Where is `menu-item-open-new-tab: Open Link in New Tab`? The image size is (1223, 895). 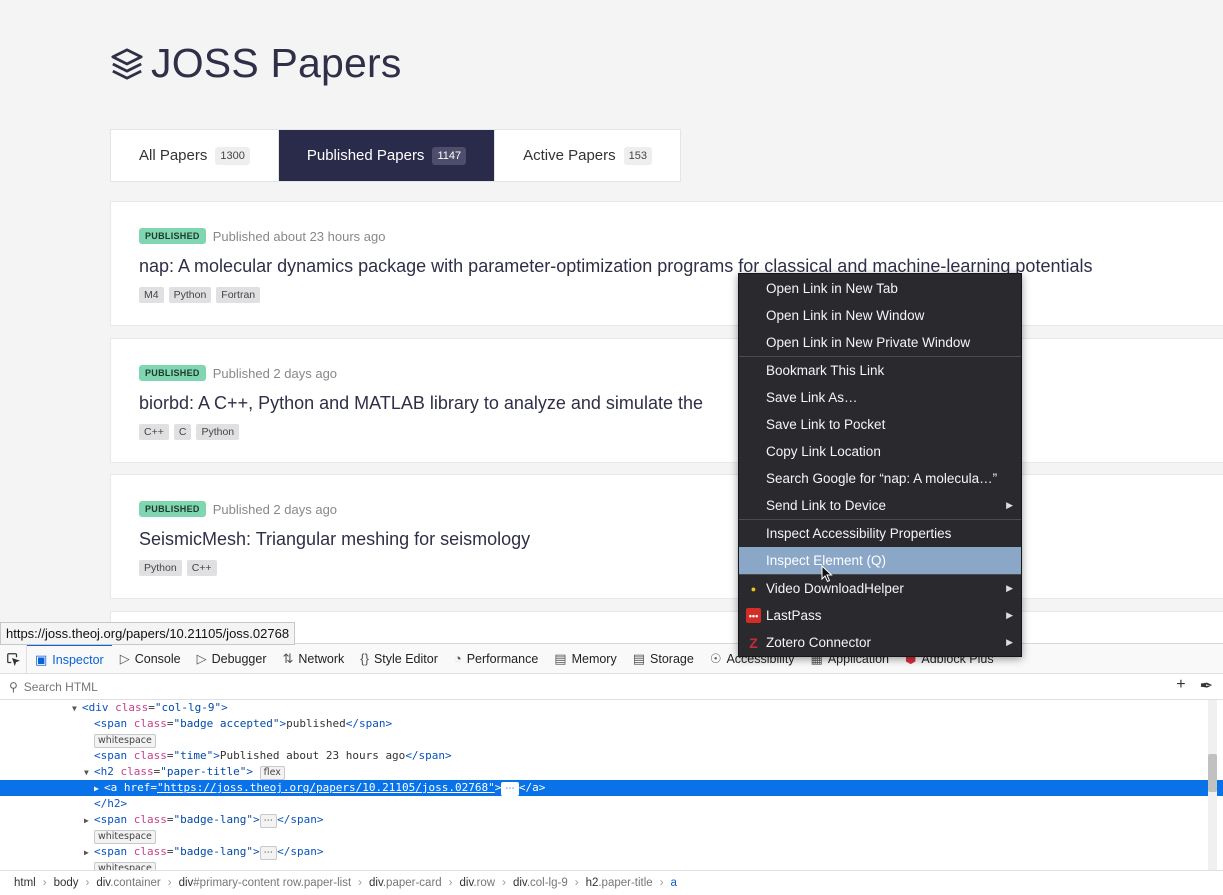
menu-item-open-new-tab: Open Link in New Tab is located at coordinates (880, 288).